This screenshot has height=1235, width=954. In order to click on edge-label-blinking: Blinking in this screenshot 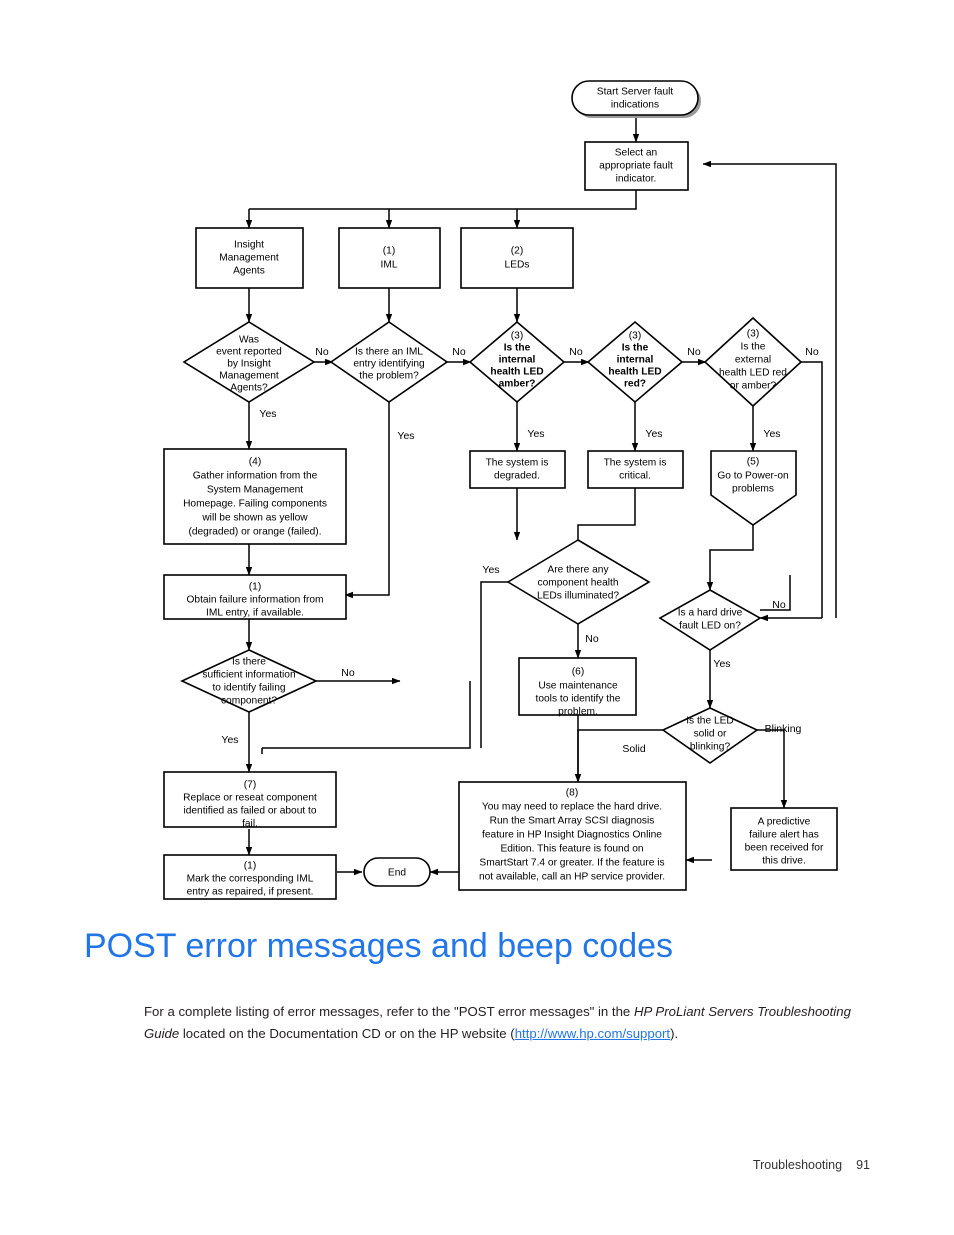, I will do `click(783, 729)`.